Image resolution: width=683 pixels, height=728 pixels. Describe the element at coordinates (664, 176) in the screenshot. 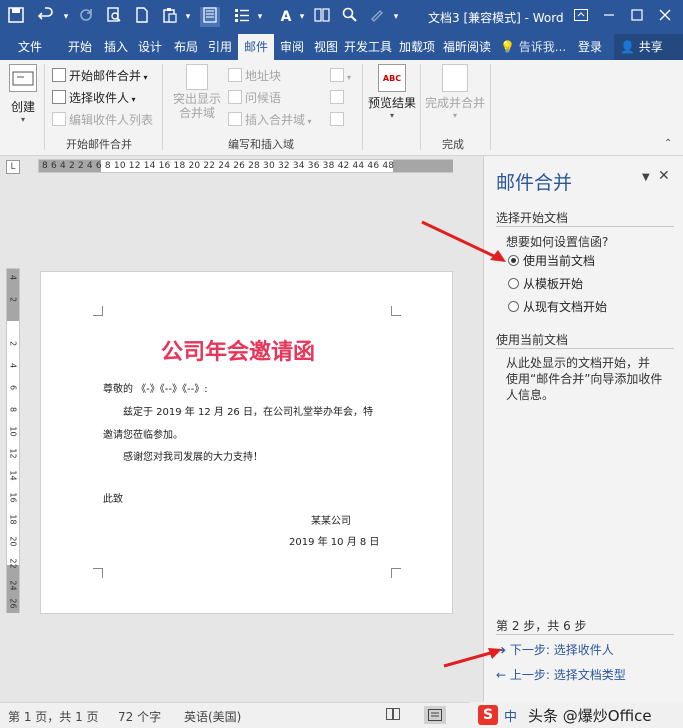

I see `pane-close-icon: ✕` at that location.